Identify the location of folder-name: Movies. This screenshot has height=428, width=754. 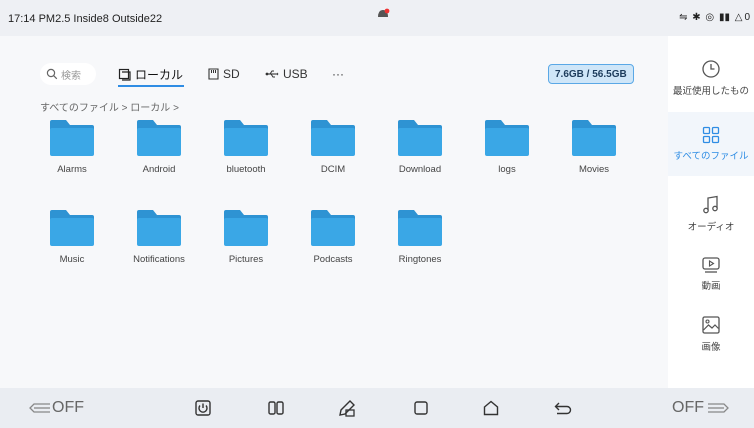
(594, 169).